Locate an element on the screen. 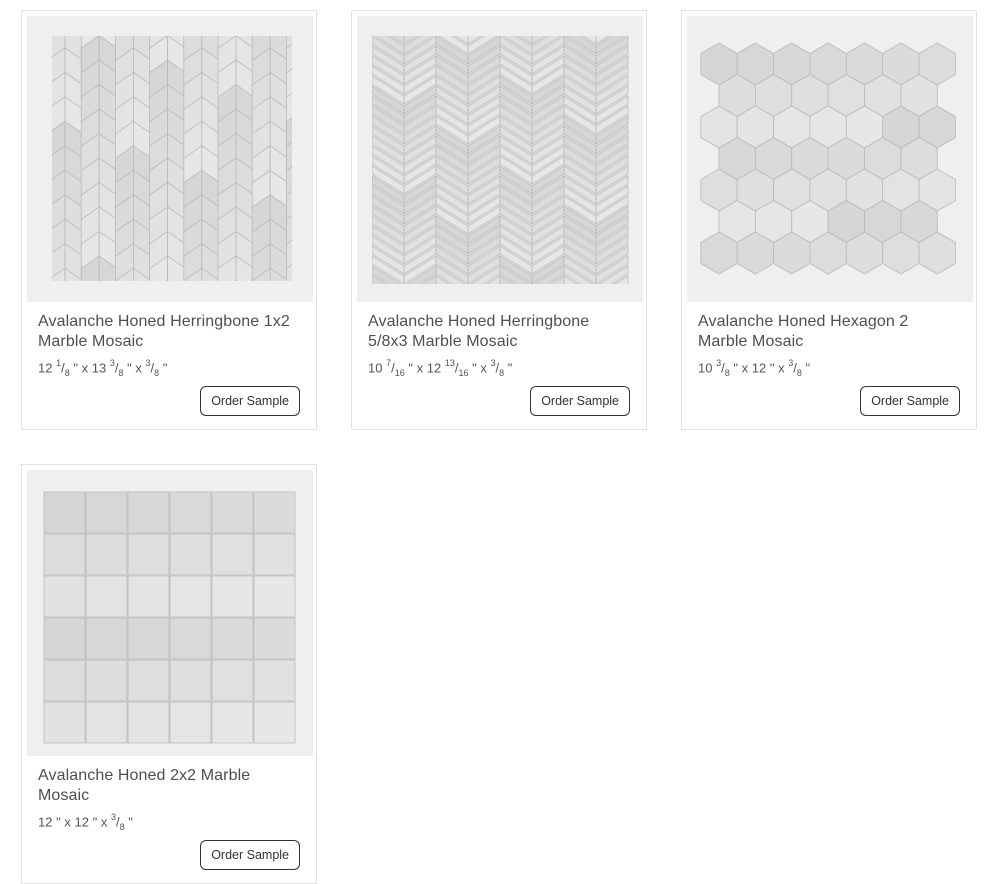  square-2x2-image is located at coordinates (170, 613).